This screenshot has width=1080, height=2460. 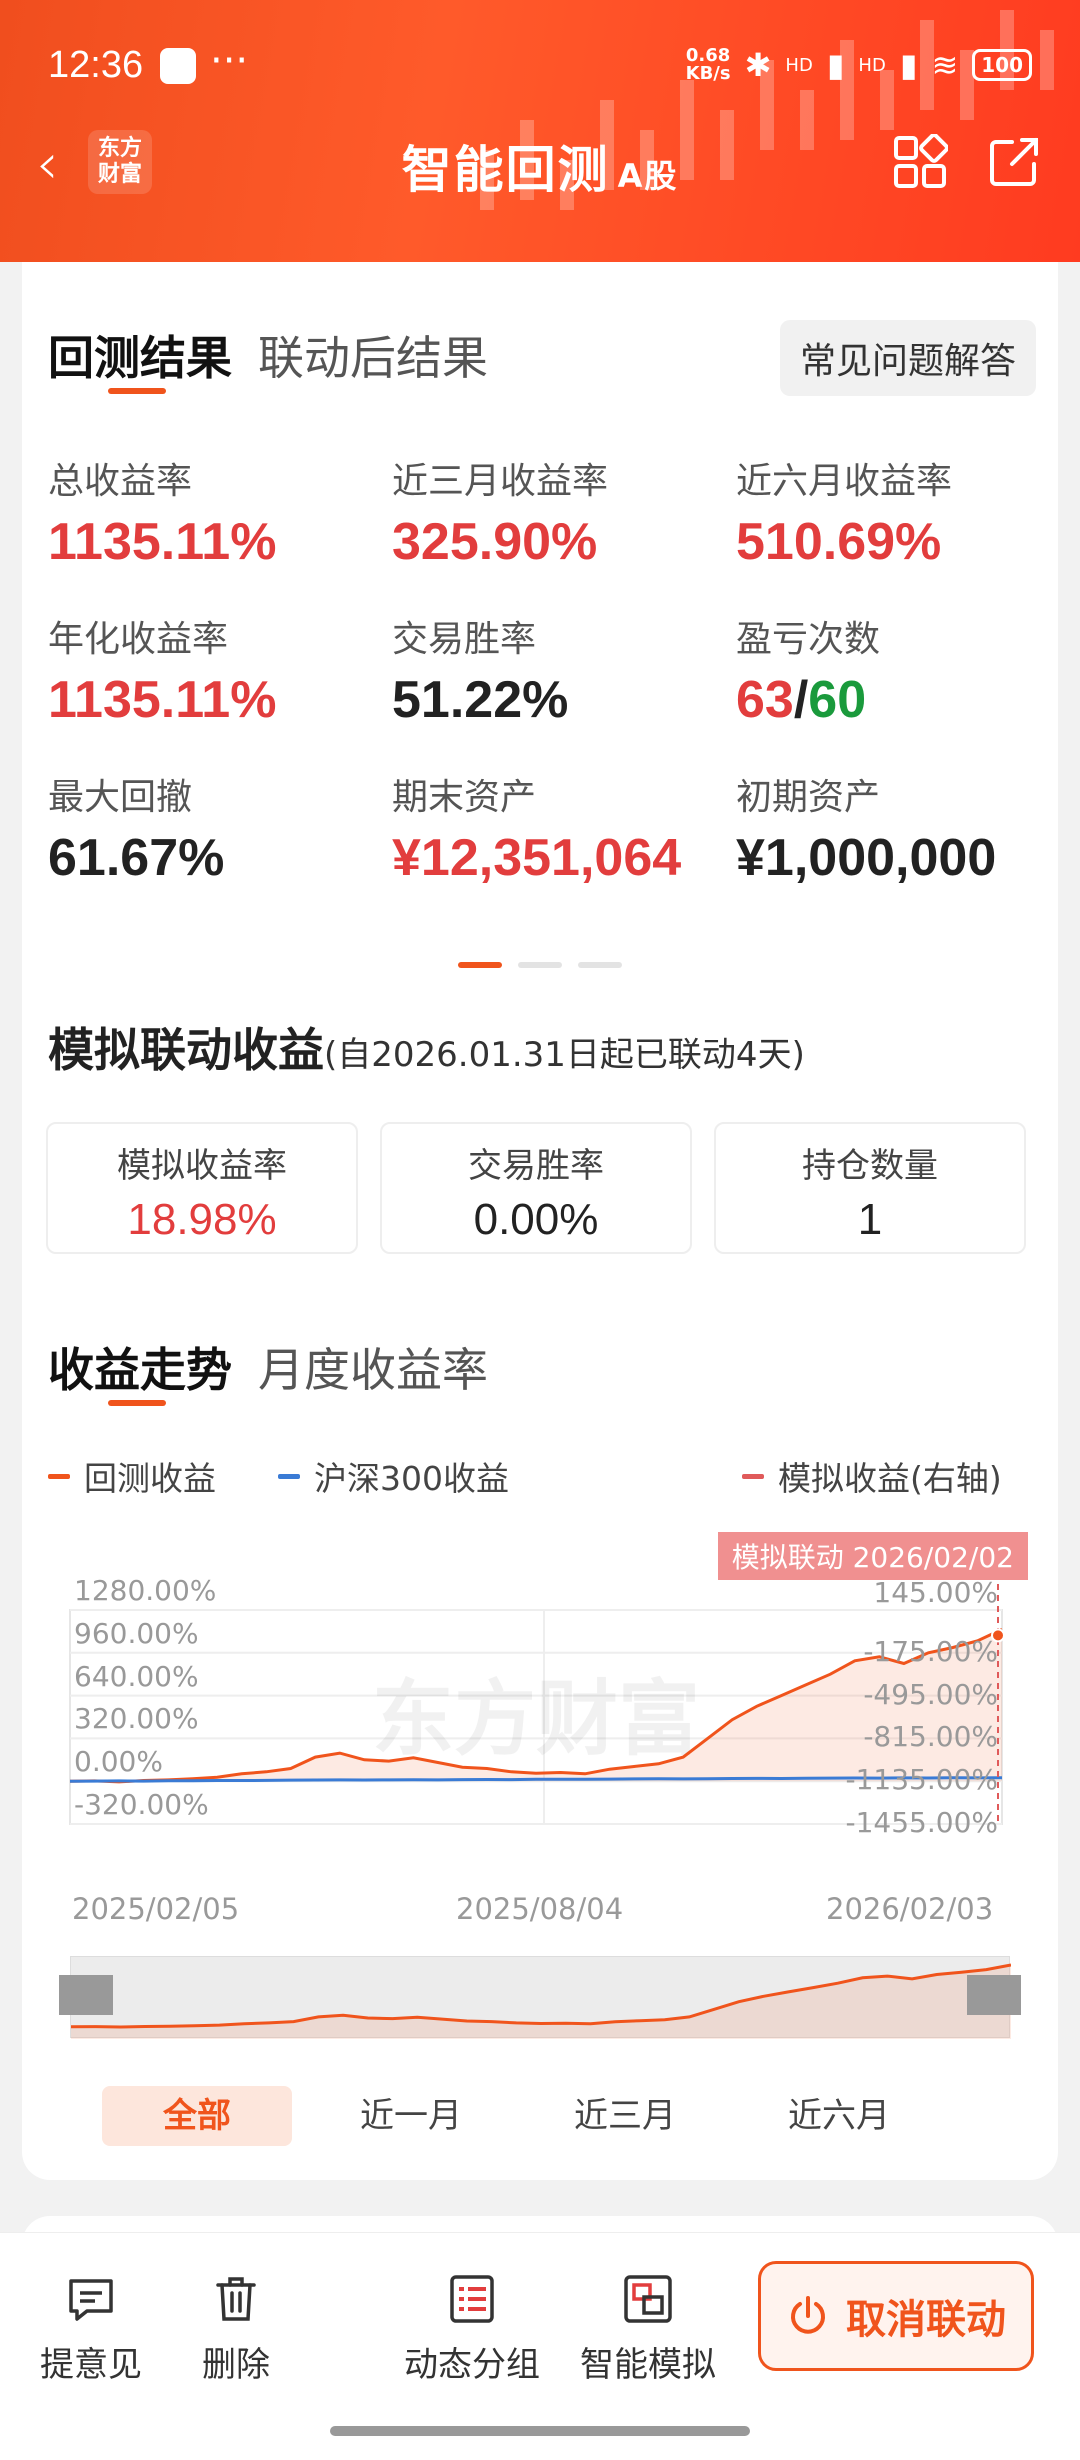 What do you see at coordinates (540, 1909) in the screenshot?
I see `x-tick-label: 2025/08/04` at bounding box center [540, 1909].